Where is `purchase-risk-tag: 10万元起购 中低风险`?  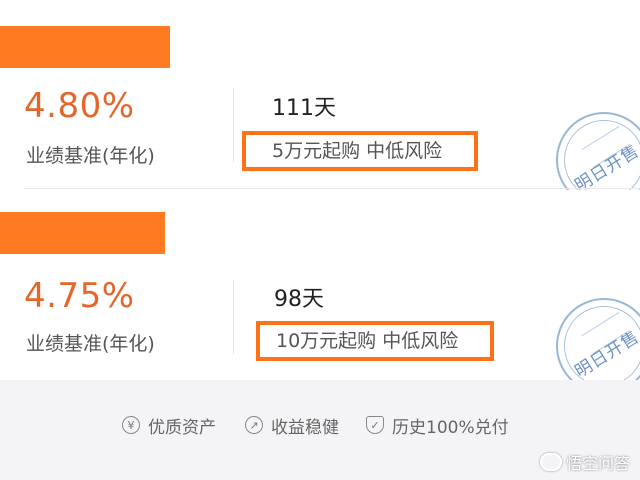 purchase-risk-tag: 10万元起购 中低风险 is located at coordinates (375, 341).